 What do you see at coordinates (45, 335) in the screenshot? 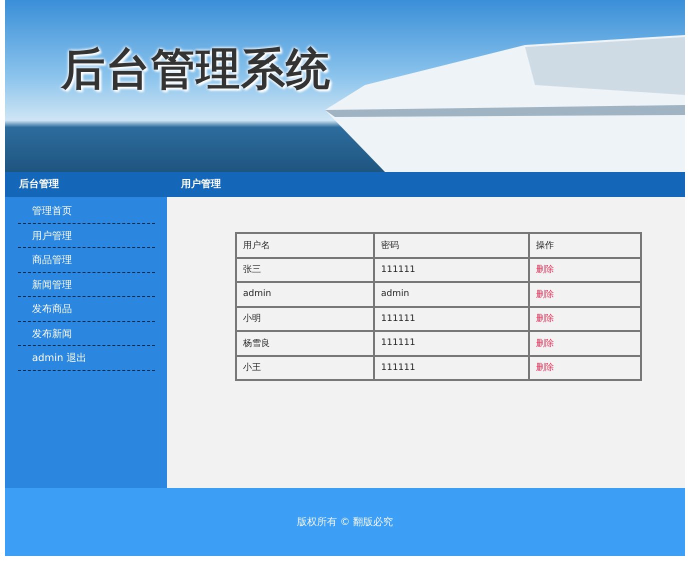
I see `sidebar-link: 发布新闻` at bounding box center [45, 335].